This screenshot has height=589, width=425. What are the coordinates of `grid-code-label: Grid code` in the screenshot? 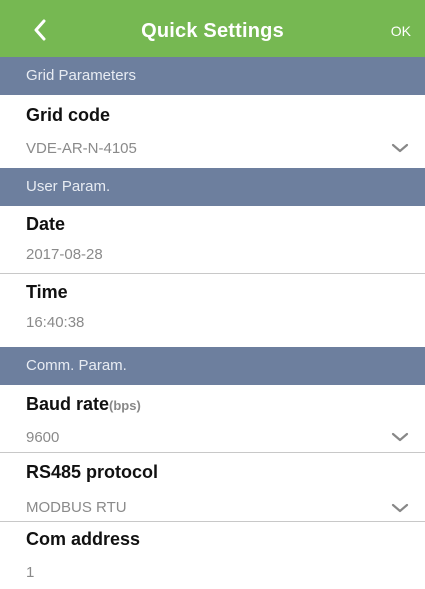 It's located at (68, 115).